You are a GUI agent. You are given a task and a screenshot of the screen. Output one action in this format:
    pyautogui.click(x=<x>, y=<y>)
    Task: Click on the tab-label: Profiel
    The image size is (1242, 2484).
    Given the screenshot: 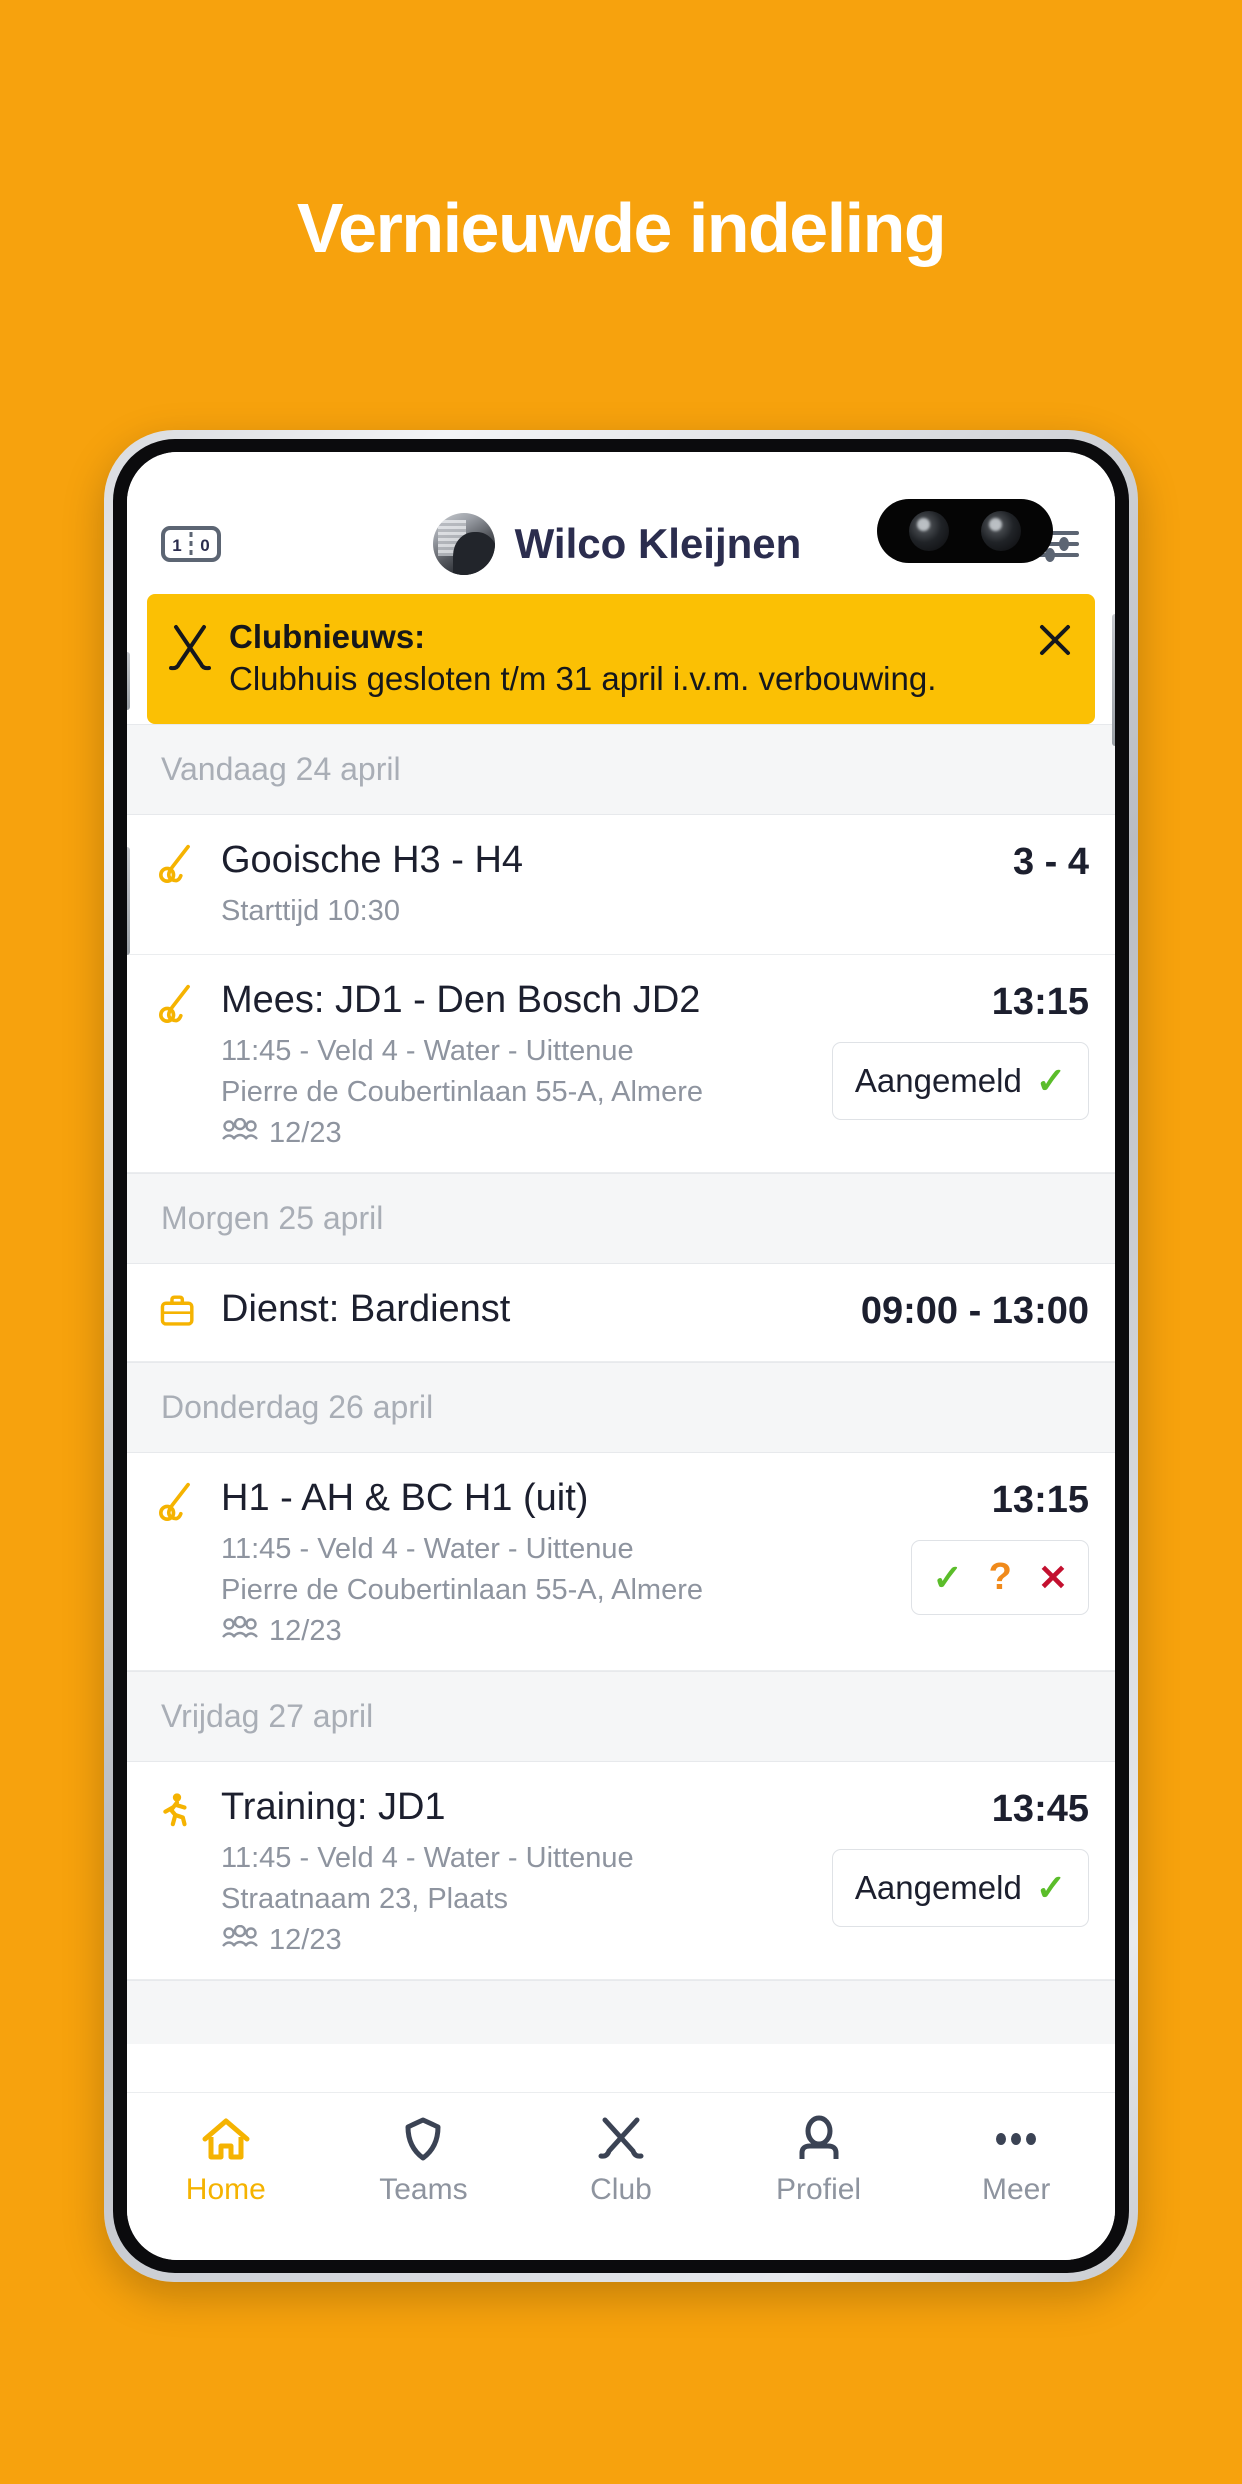 What is the action you would take?
    pyautogui.click(x=819, y=2189)
    